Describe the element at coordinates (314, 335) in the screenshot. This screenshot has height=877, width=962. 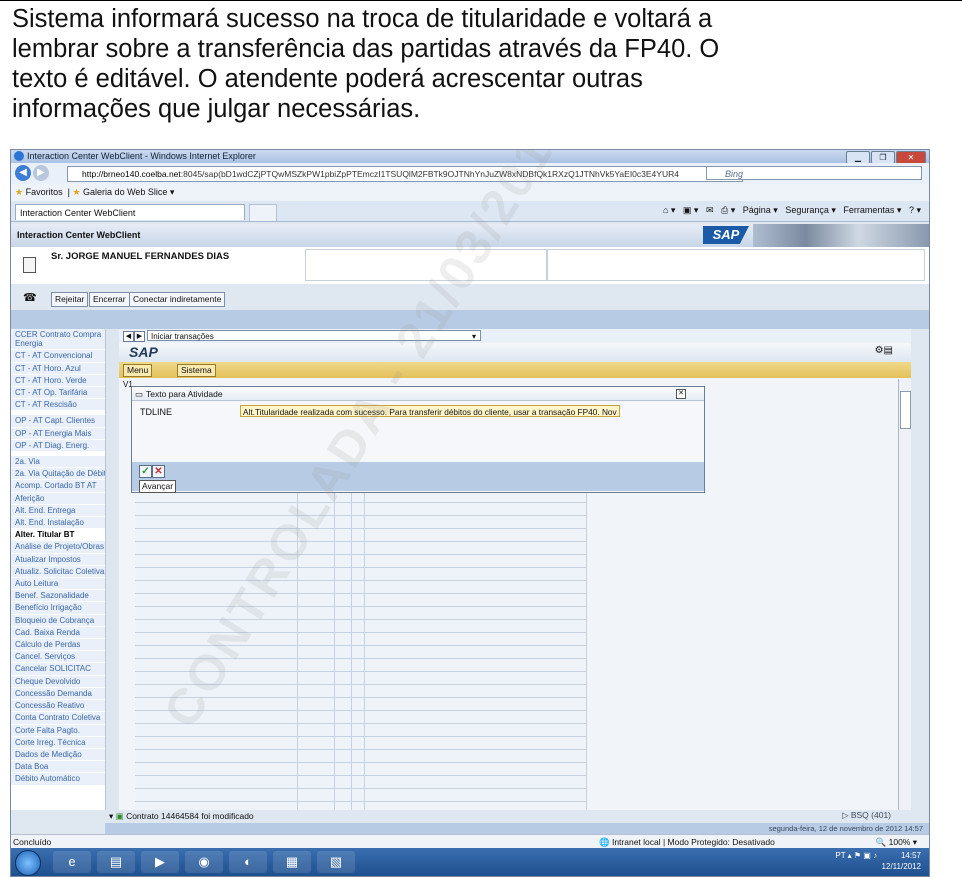
I see `transaction-dropdown: Iniciar transações ▾` at that location.